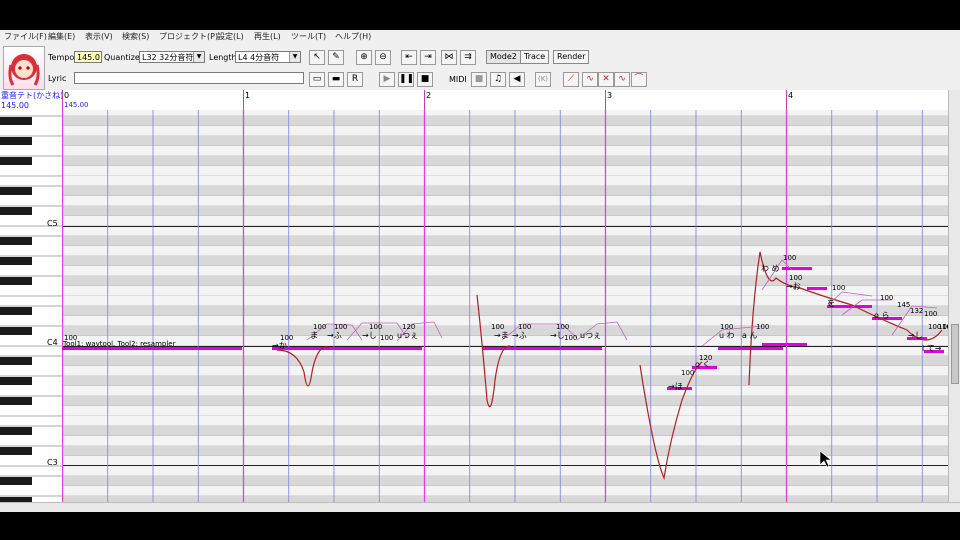 The image size is (960, 540). What do you see at coordinates (353, 36) in the screenshot?
I see `menu-item: ヘルプ(H)` at bounding box center [353, 36].